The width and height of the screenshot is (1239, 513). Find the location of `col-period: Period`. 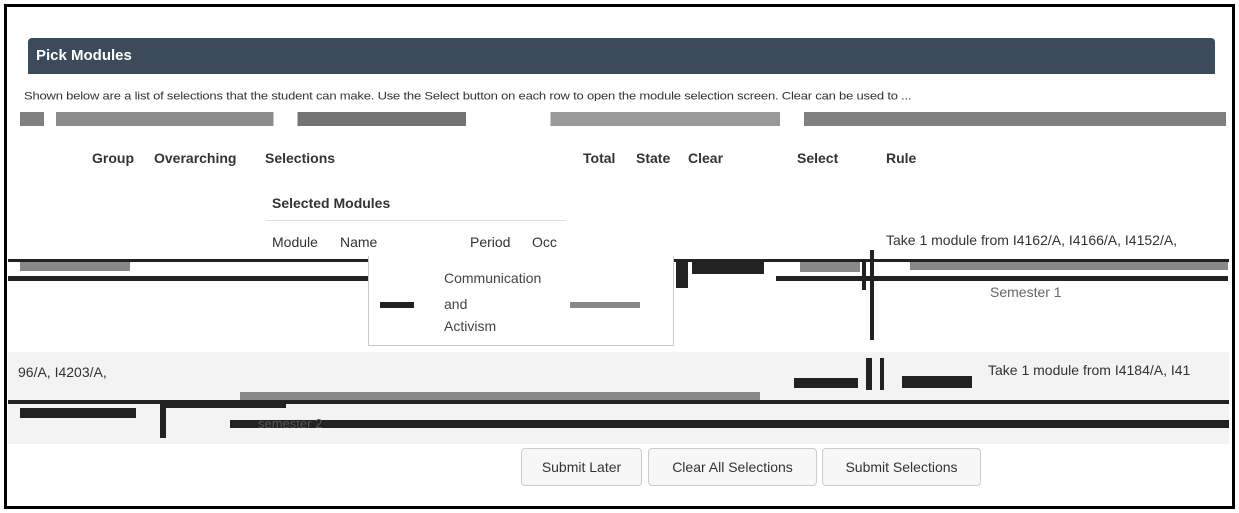

col-period: Period is located at coordinates (490, 242).